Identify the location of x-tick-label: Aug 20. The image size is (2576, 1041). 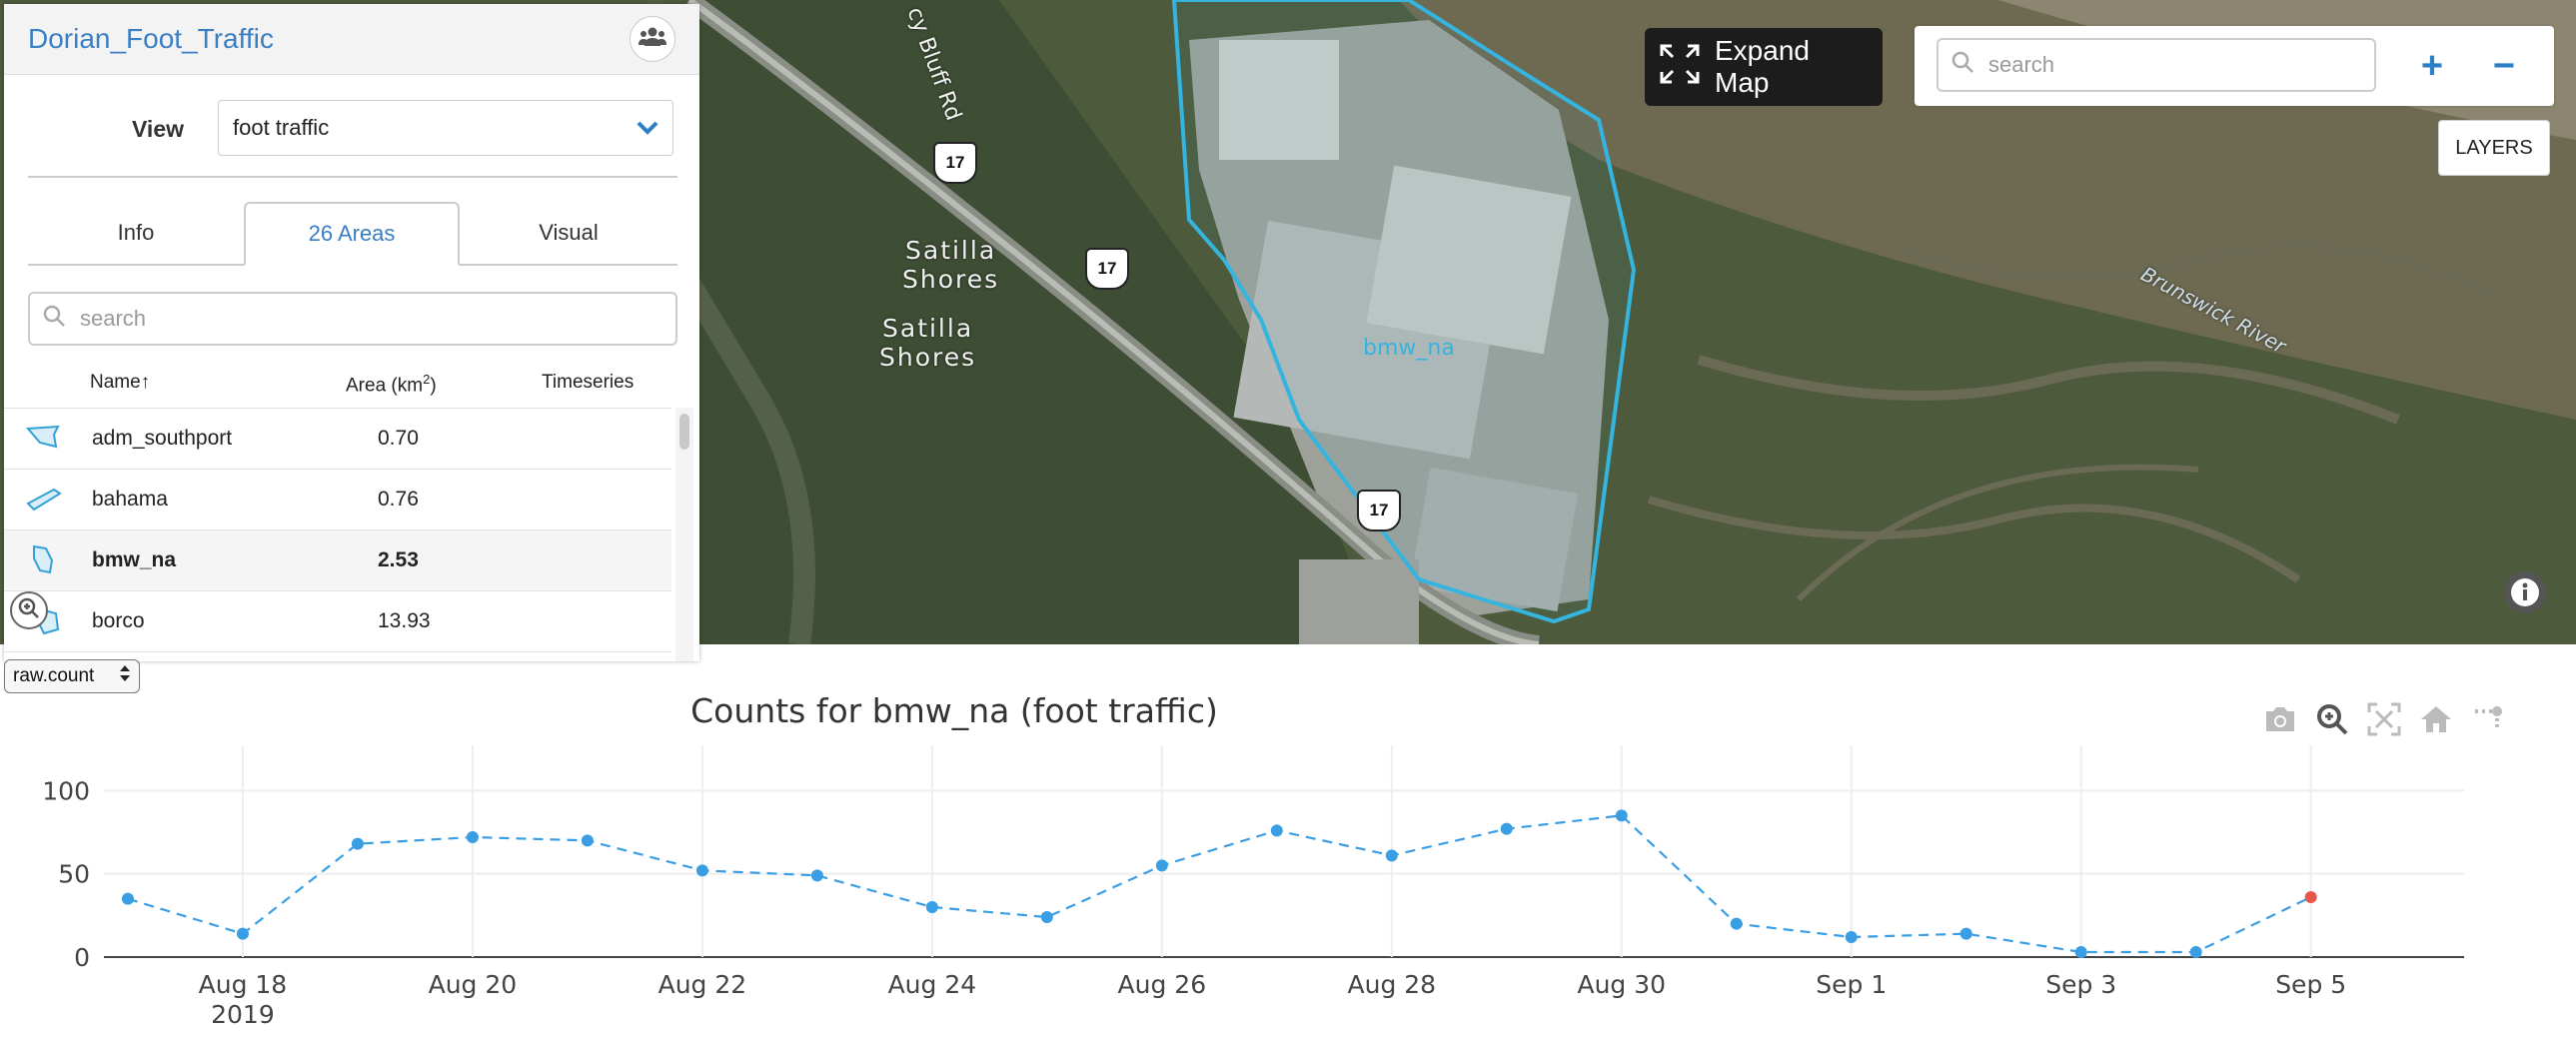
(473, 984).